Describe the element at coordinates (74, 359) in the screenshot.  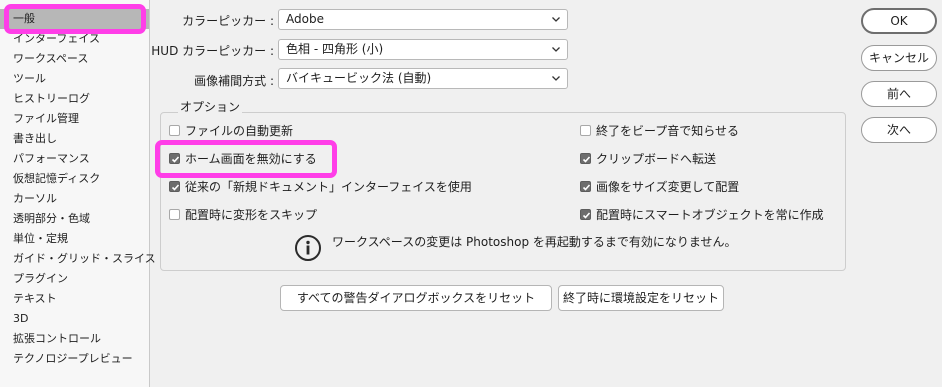
I see `sidebar-item-technology-previews: テクノロジープレビュー` at that location.